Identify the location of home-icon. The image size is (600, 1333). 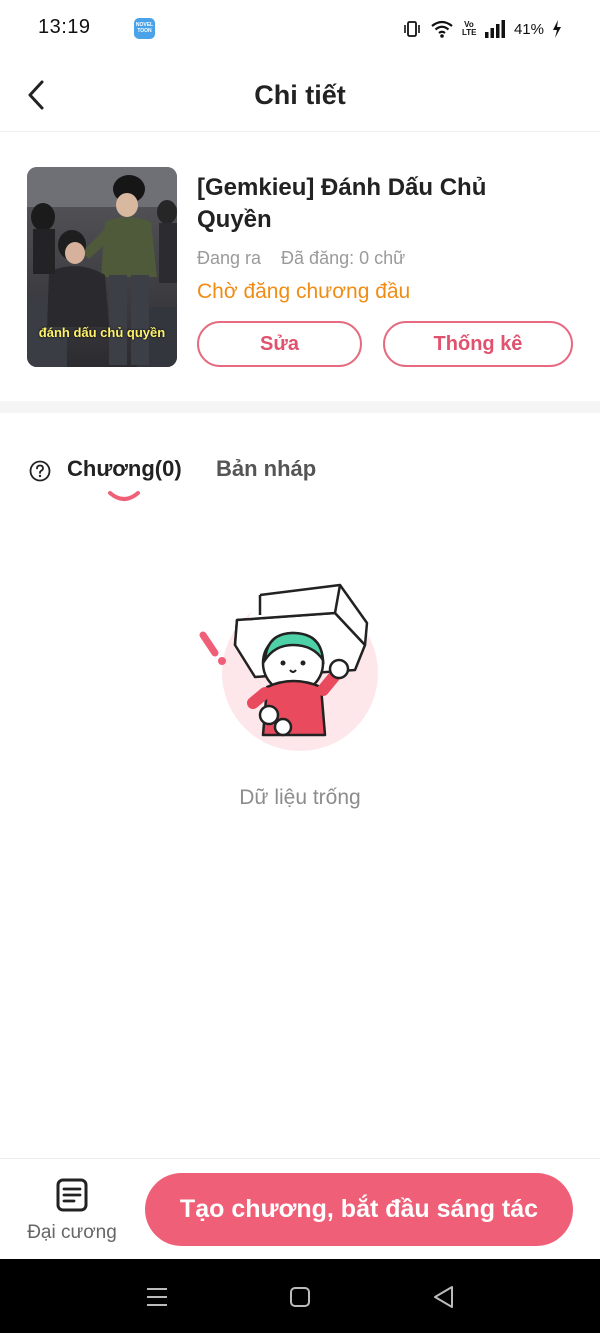
(300, 1297).